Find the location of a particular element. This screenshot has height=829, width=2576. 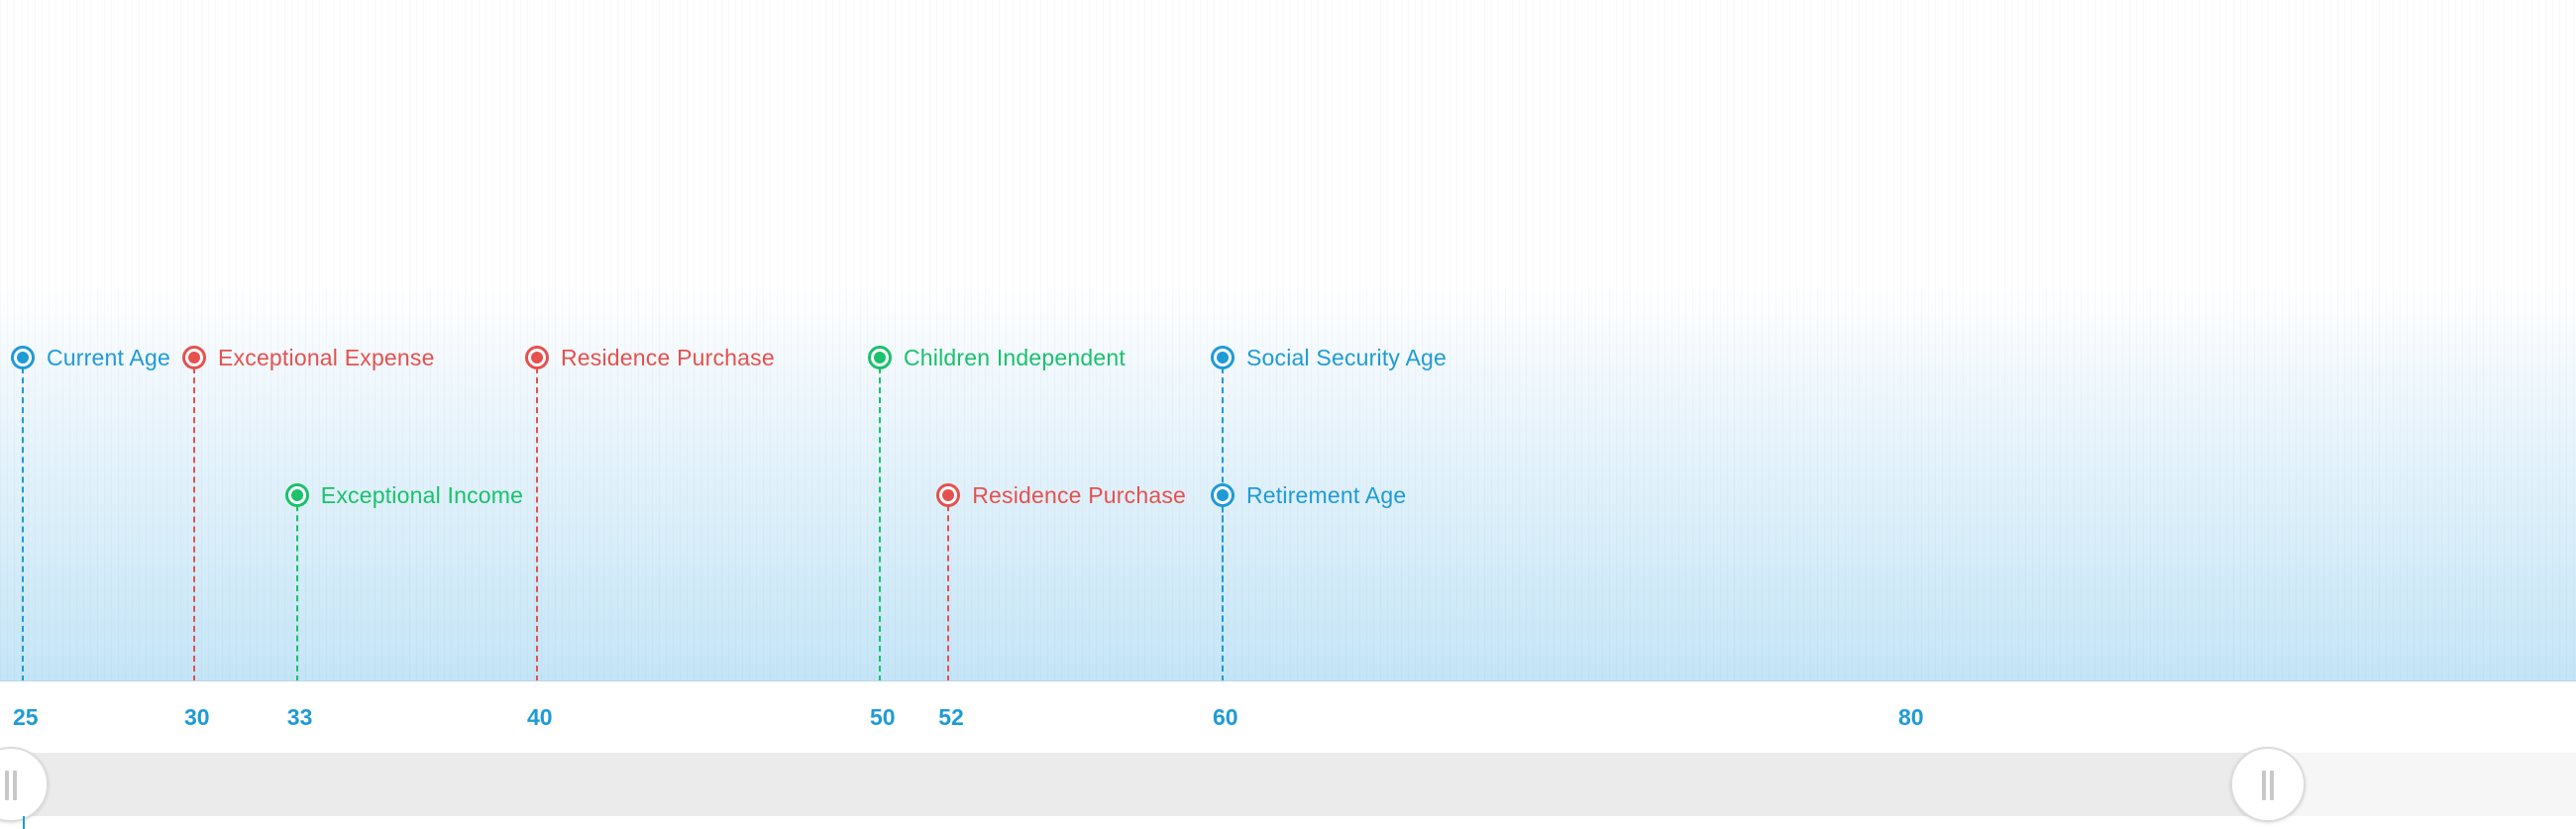

age-tick-label: 30 is located at coordinates (197, 717).